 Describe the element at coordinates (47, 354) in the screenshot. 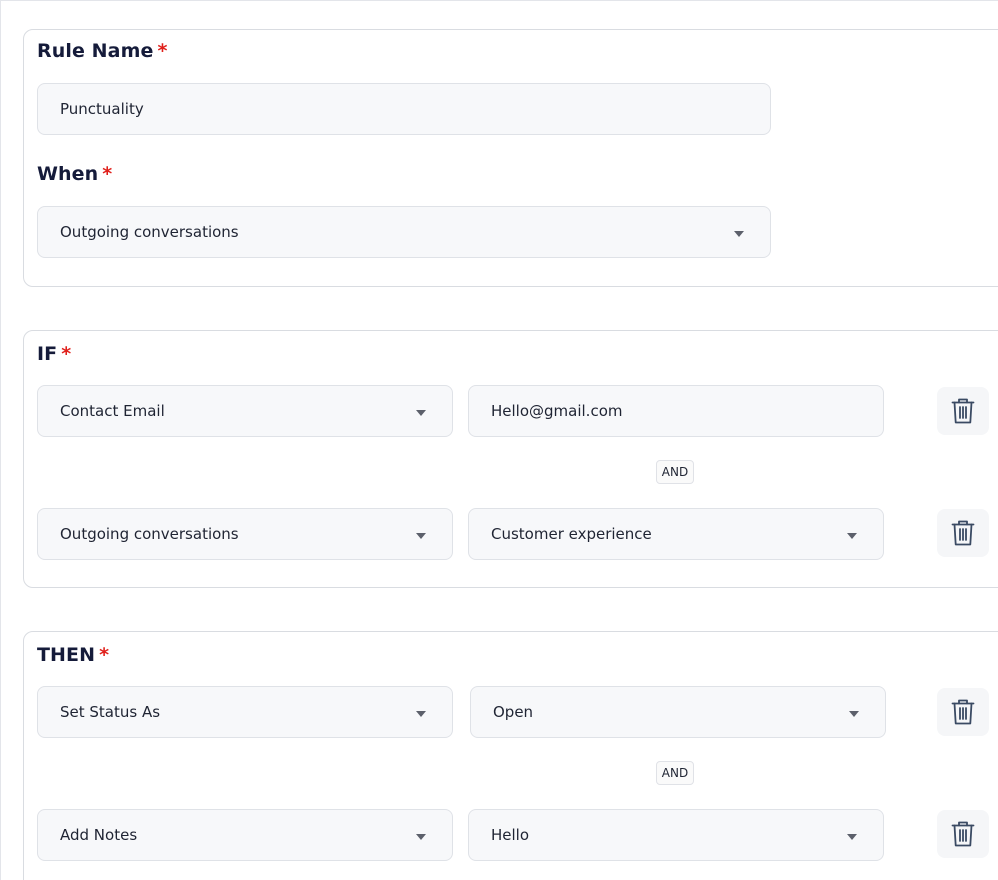

I see `if-label-text: IF` at that location.